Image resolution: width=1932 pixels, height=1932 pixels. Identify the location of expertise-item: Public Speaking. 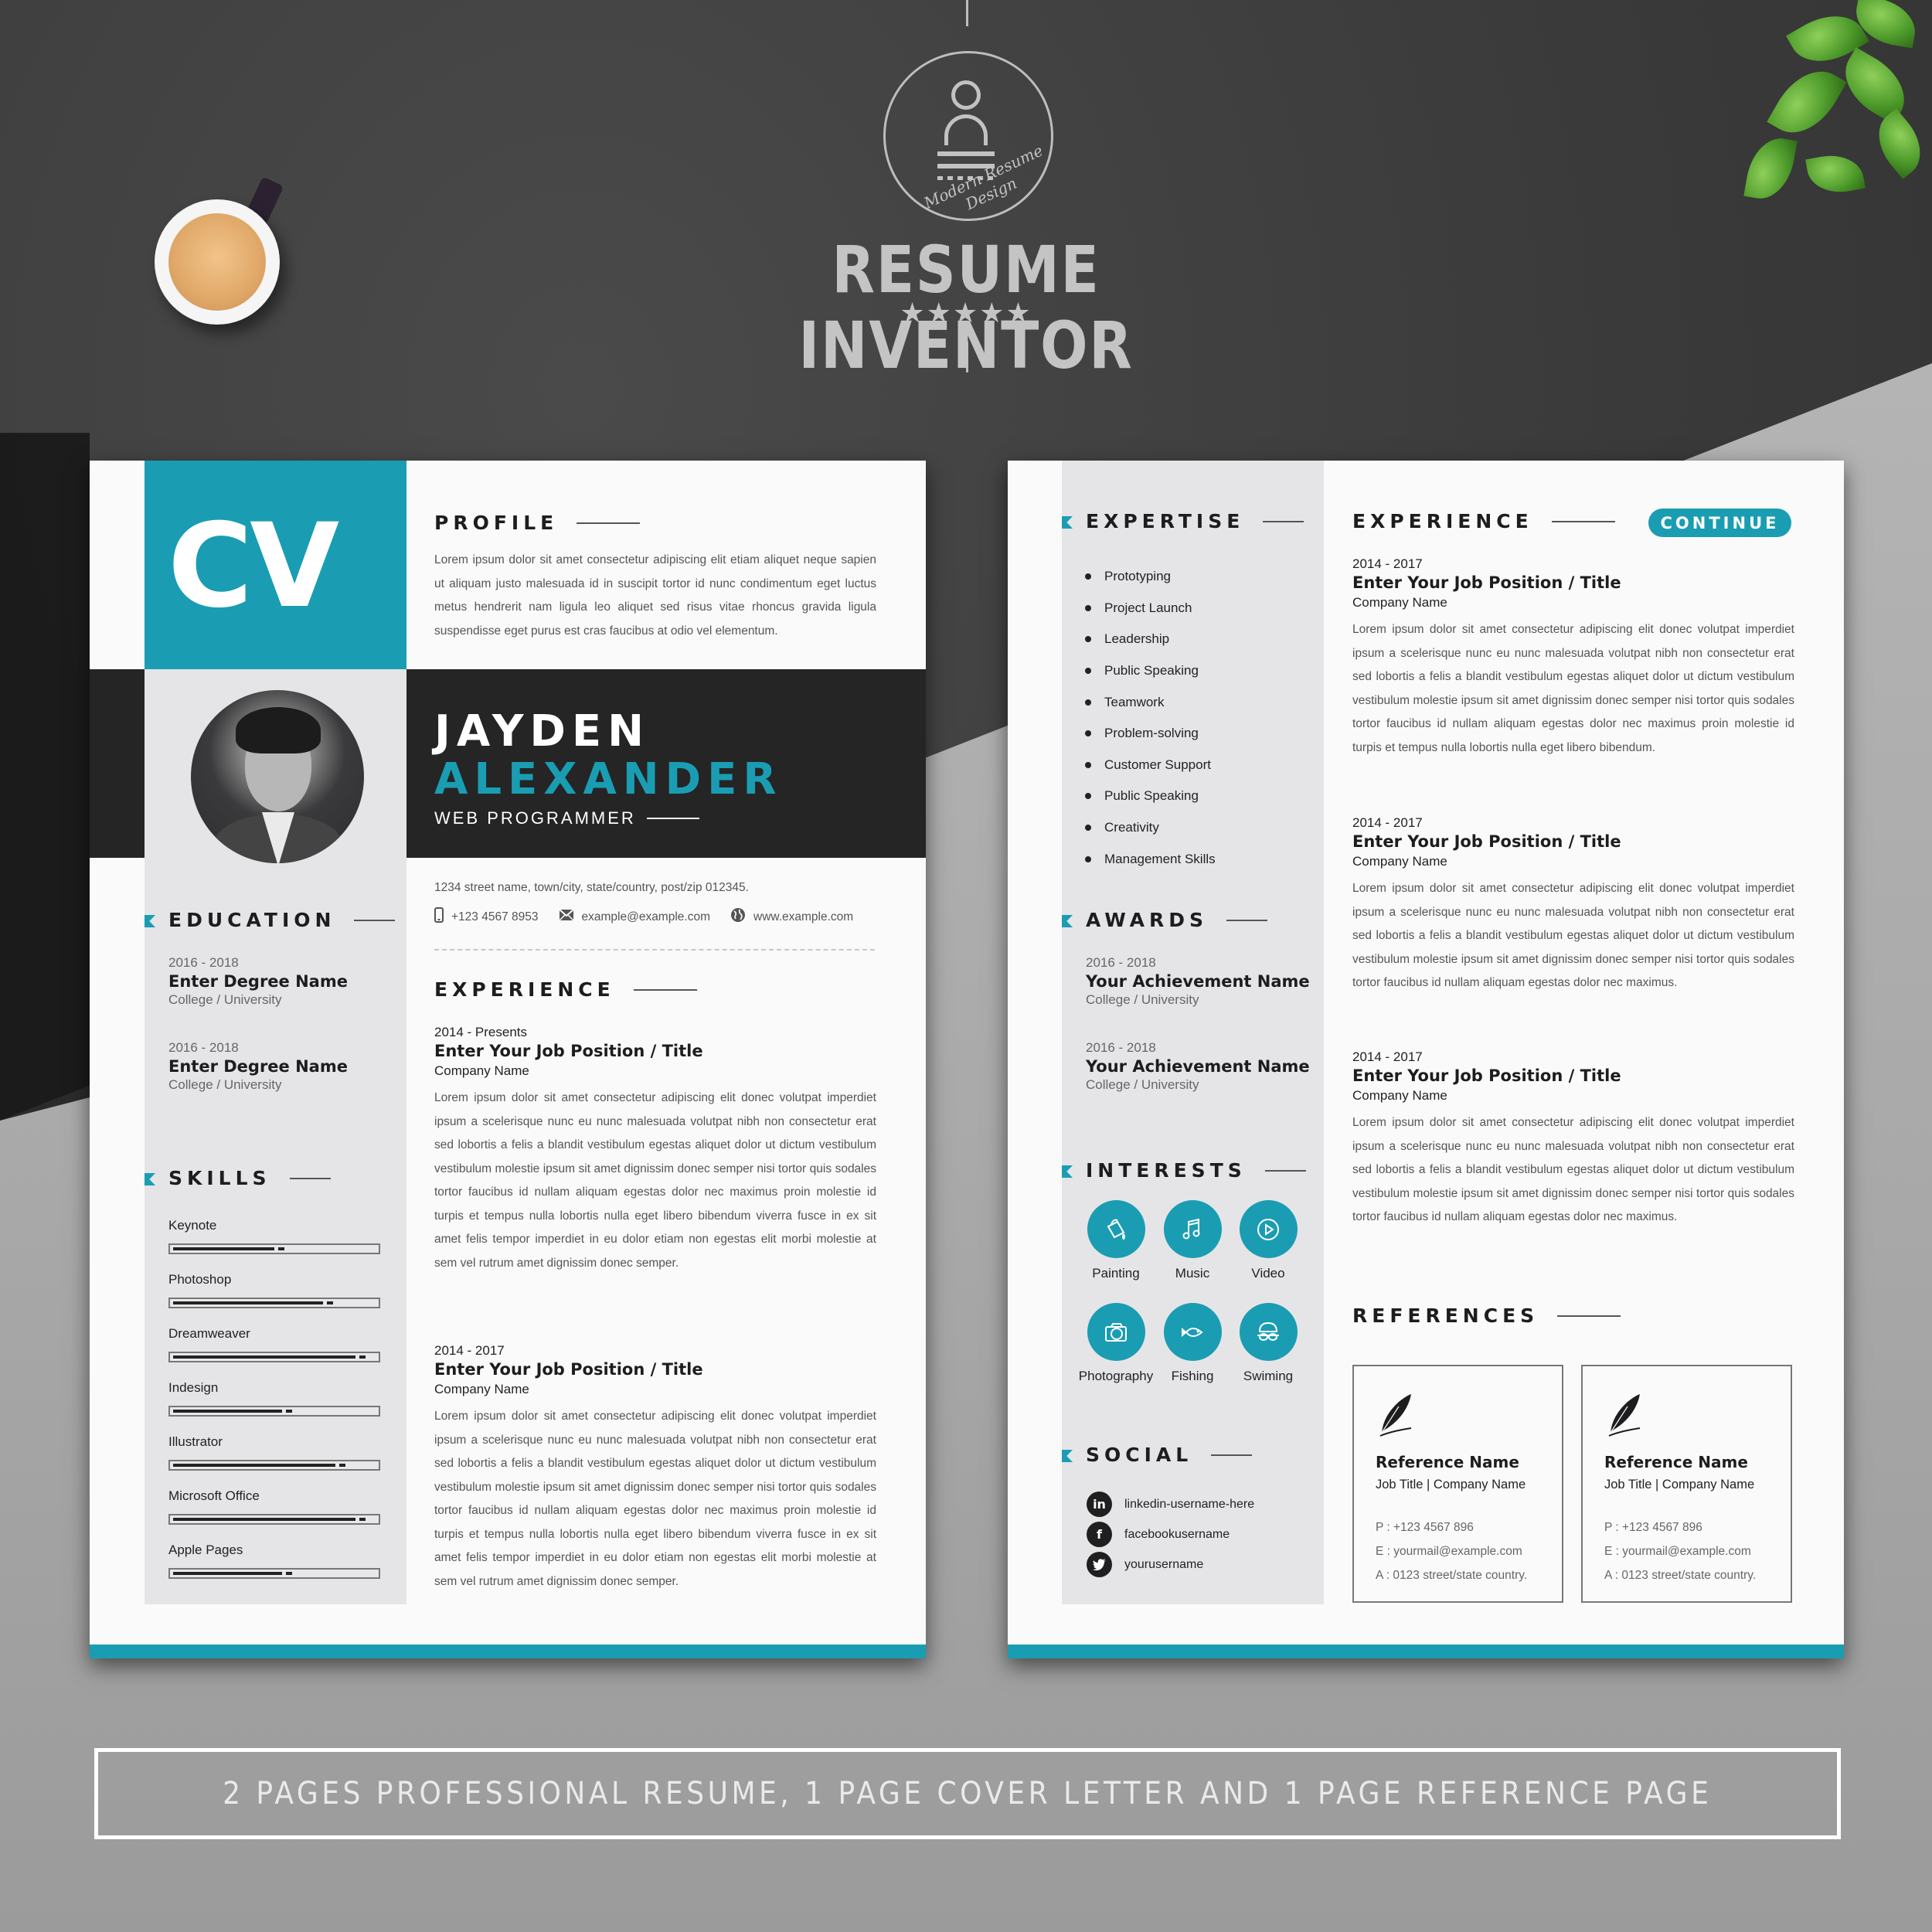
(1150, 797).